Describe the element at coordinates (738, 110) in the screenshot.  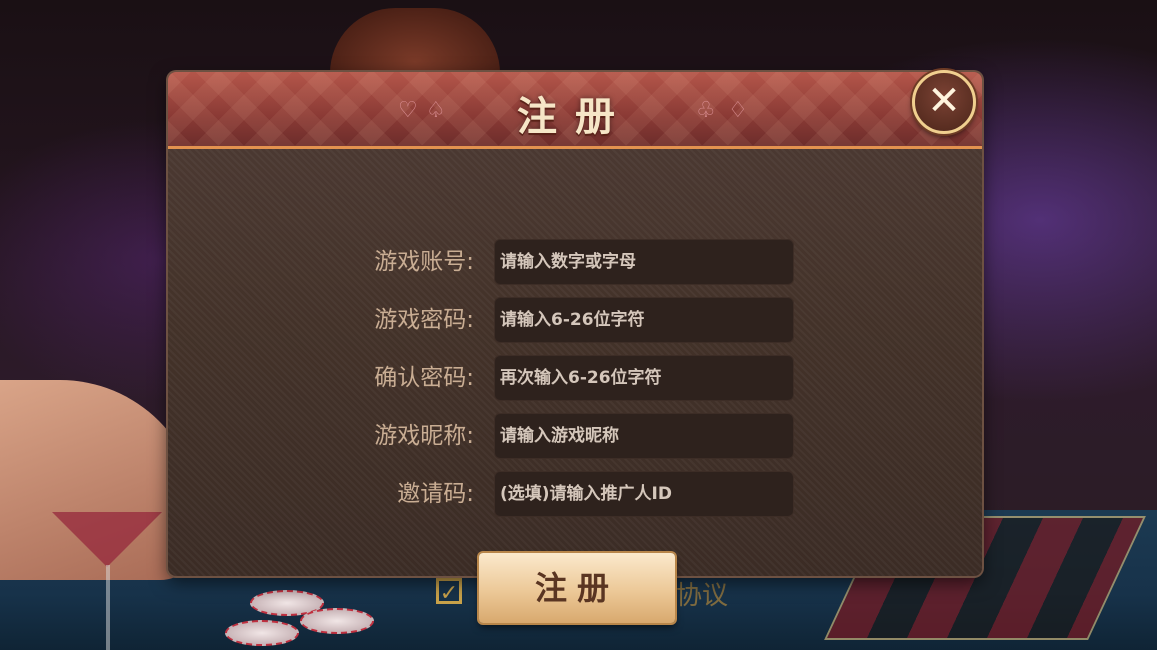
I see `diamond-icon: ♢` at that location.